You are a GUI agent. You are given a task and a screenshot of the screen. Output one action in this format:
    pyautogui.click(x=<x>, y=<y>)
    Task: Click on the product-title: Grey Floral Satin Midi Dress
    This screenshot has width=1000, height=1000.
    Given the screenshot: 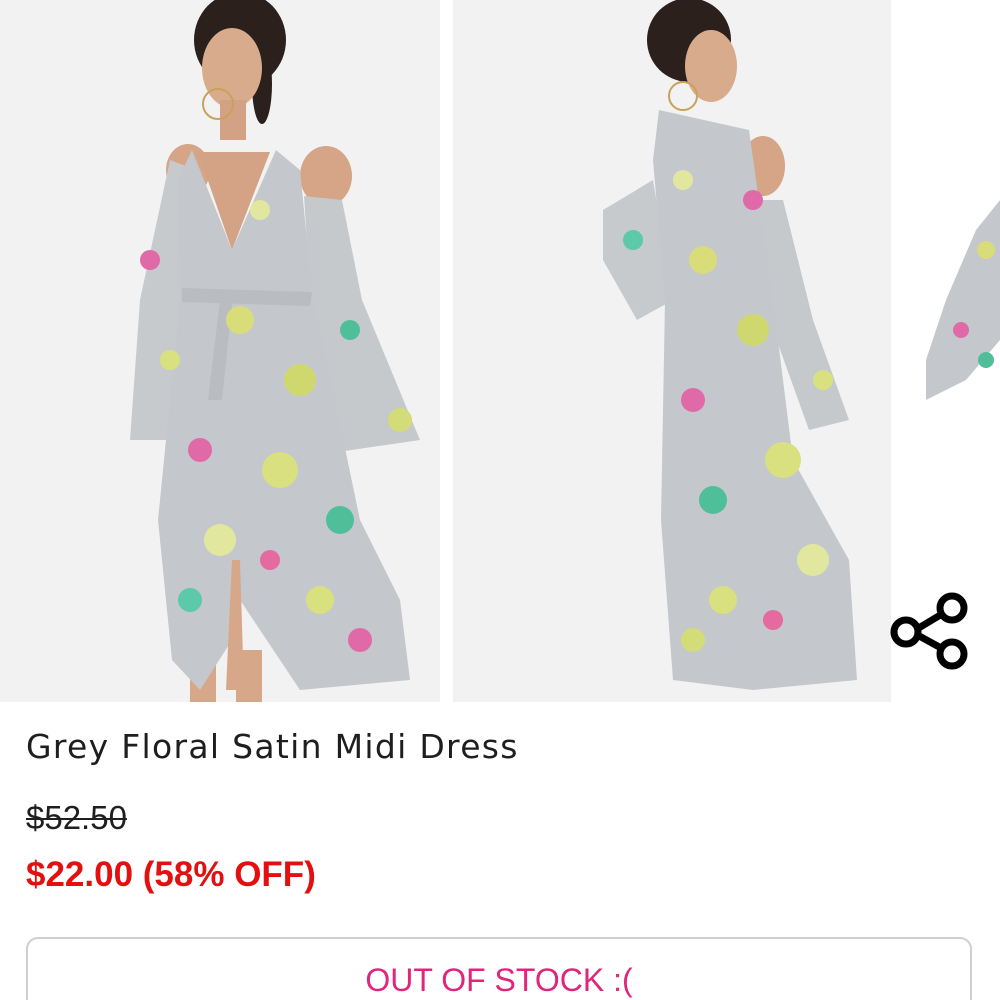 What is the action you would take?
    pyautogui.click(x=272, y=746)
    